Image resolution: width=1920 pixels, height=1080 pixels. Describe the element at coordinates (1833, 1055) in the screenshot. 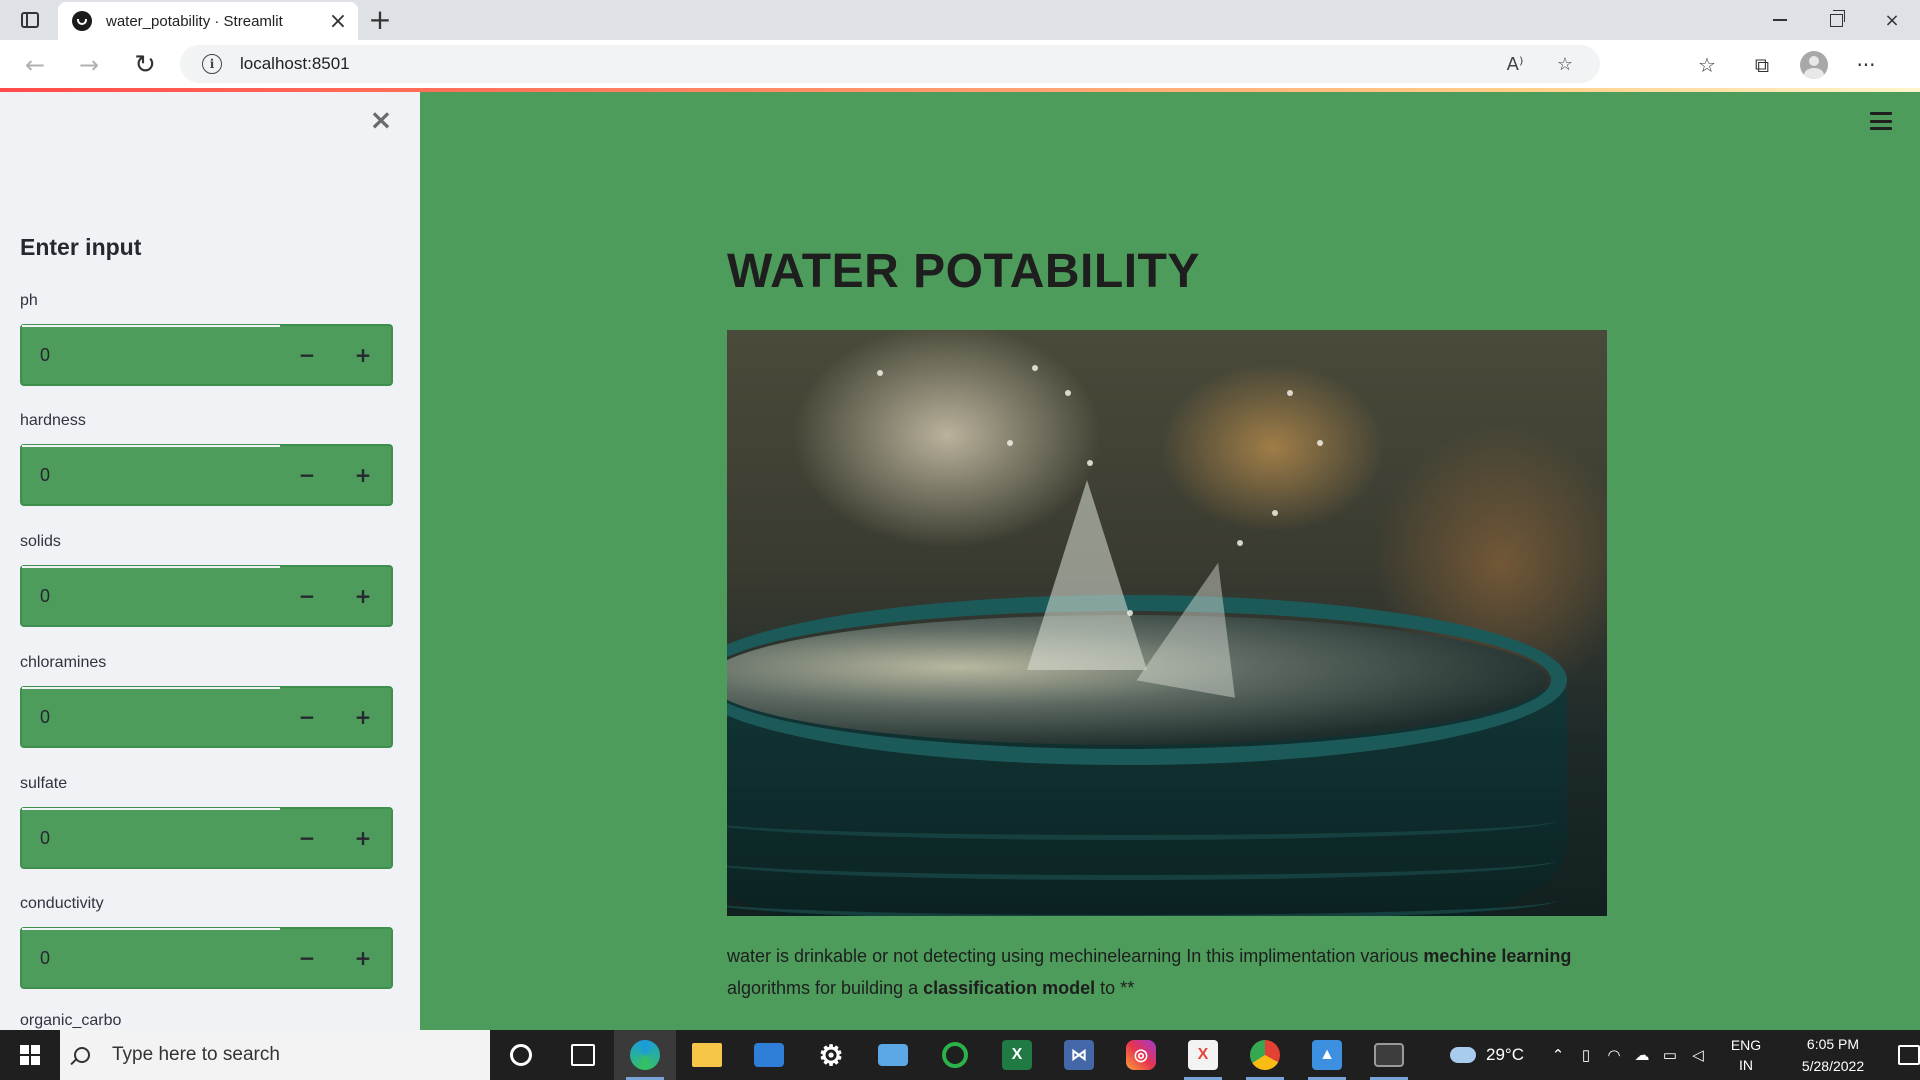

I see `clock: 6:05 PM 5/28/2022` at that location.